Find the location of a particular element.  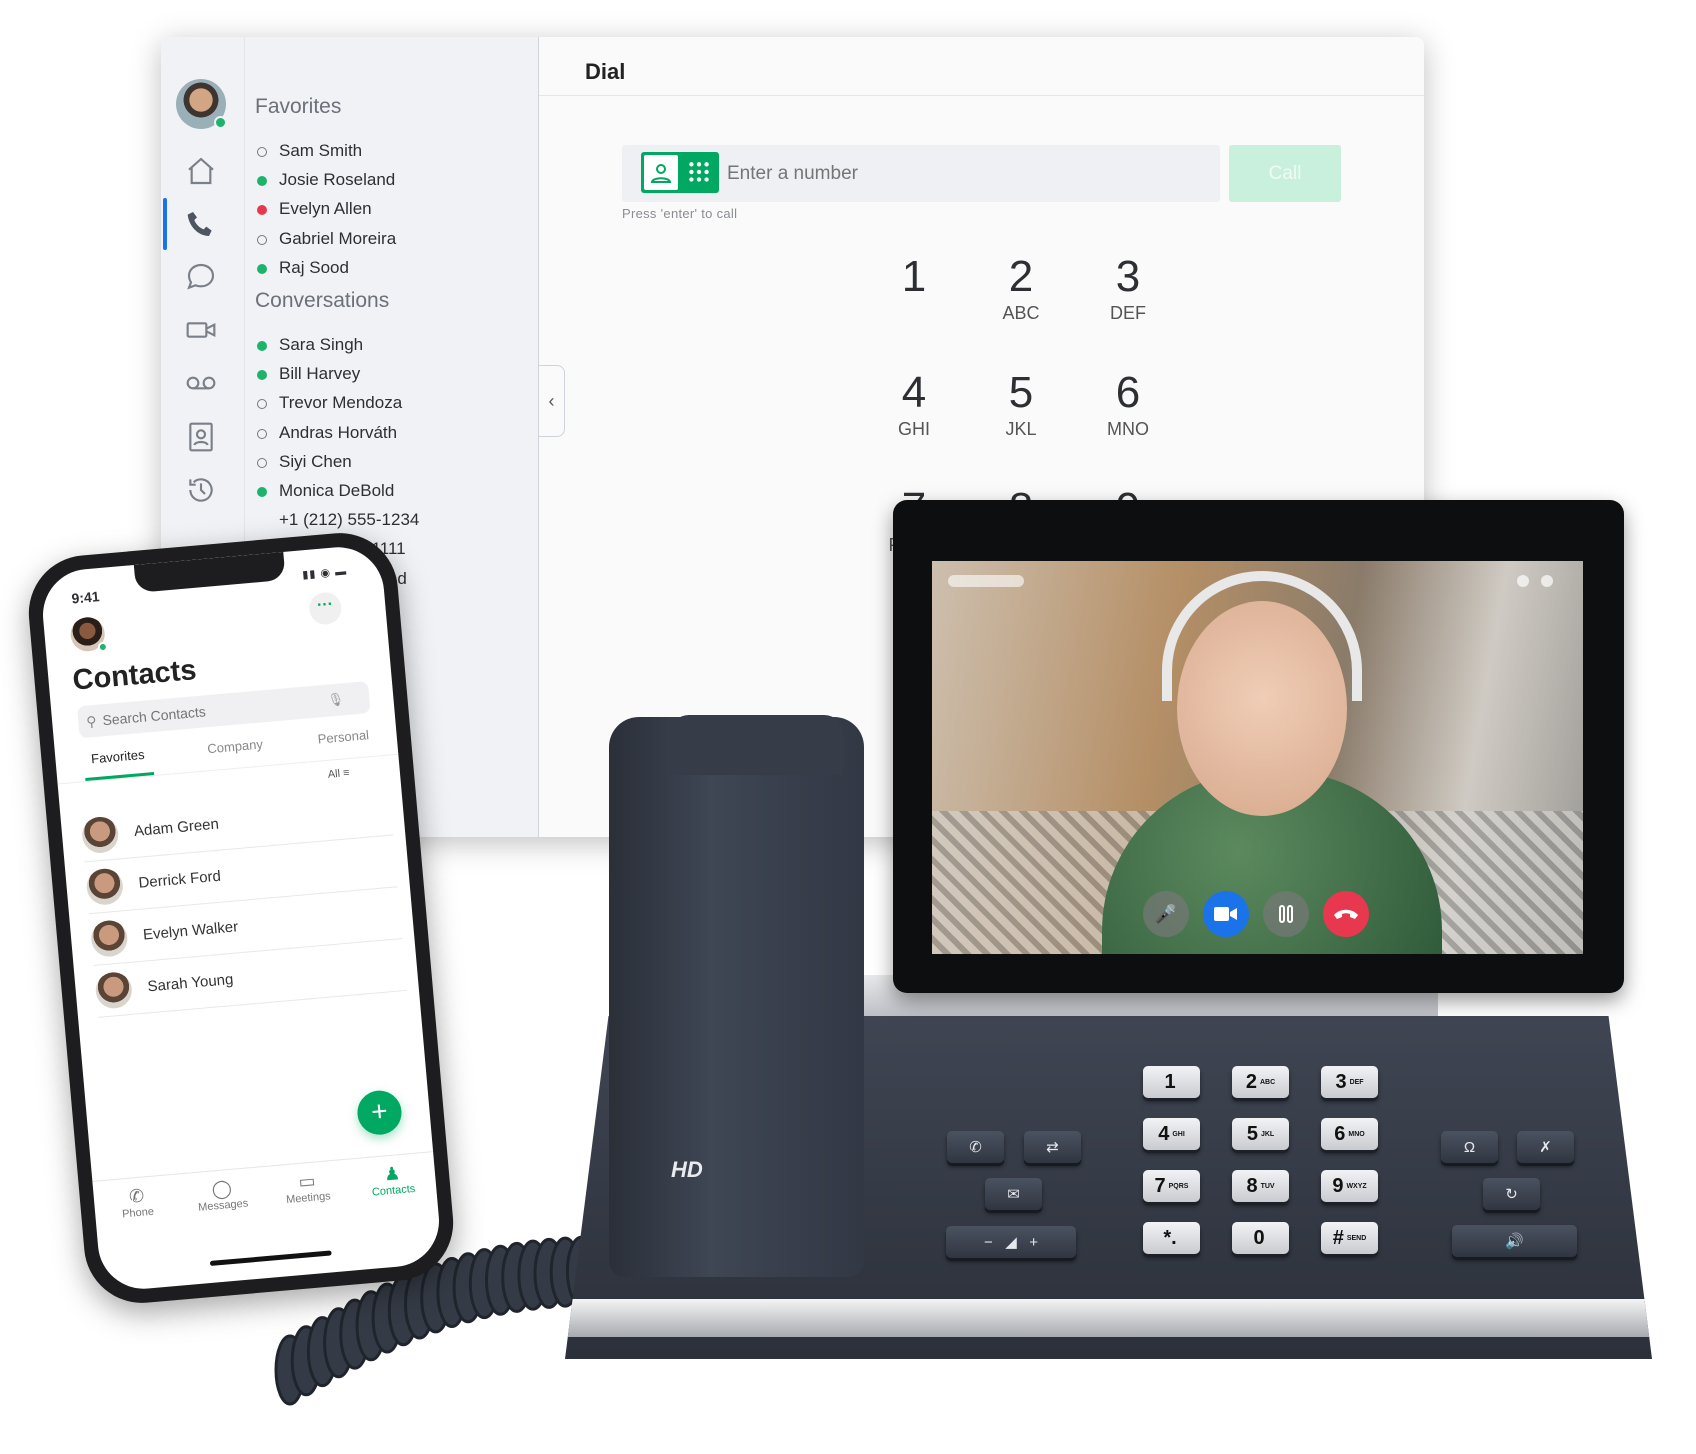

contact-mode-button is located at coordinates (661, 172).